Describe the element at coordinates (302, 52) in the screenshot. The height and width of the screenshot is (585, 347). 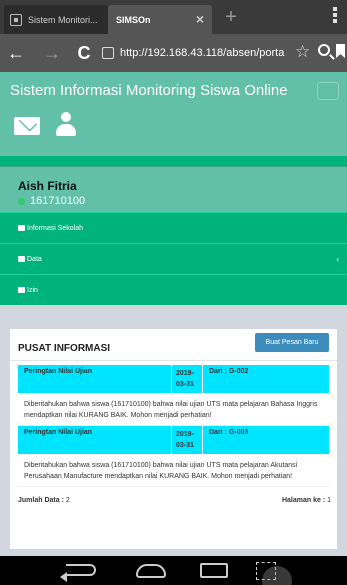
I see `star-icon: ☆` at that location.